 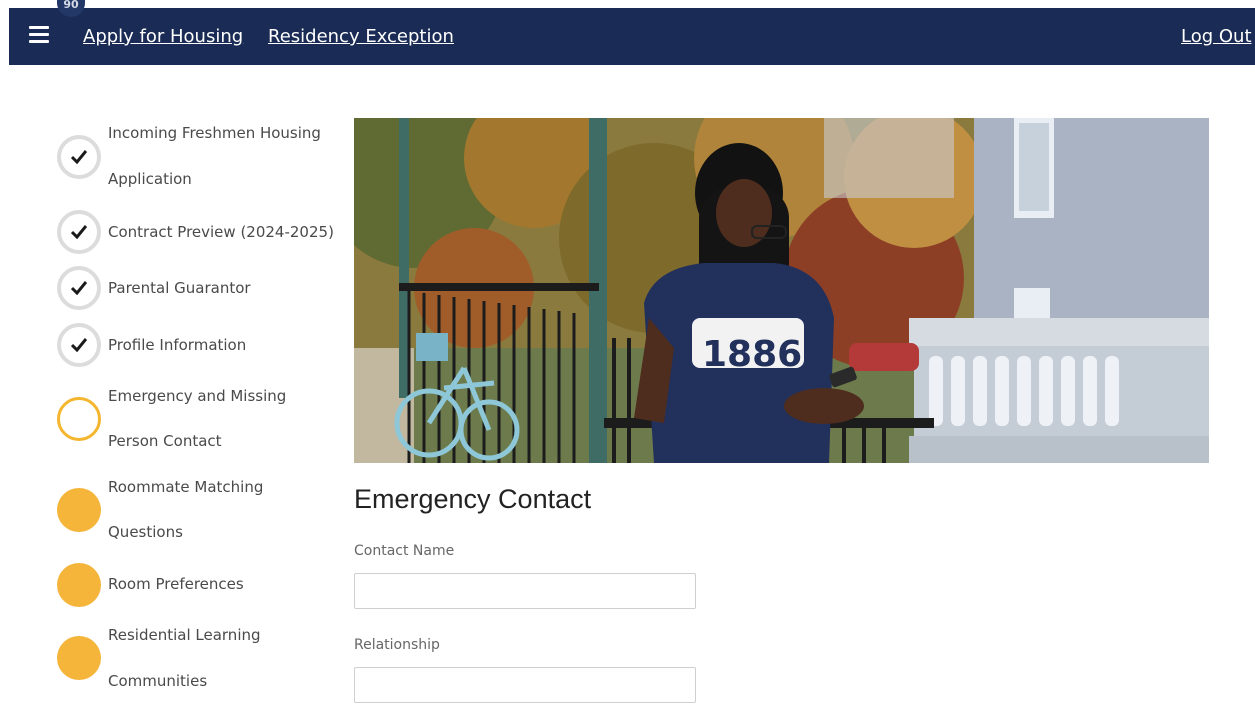 I want to click on step-label: Incoming Freshmen Housing, so click(x=214, y=133).